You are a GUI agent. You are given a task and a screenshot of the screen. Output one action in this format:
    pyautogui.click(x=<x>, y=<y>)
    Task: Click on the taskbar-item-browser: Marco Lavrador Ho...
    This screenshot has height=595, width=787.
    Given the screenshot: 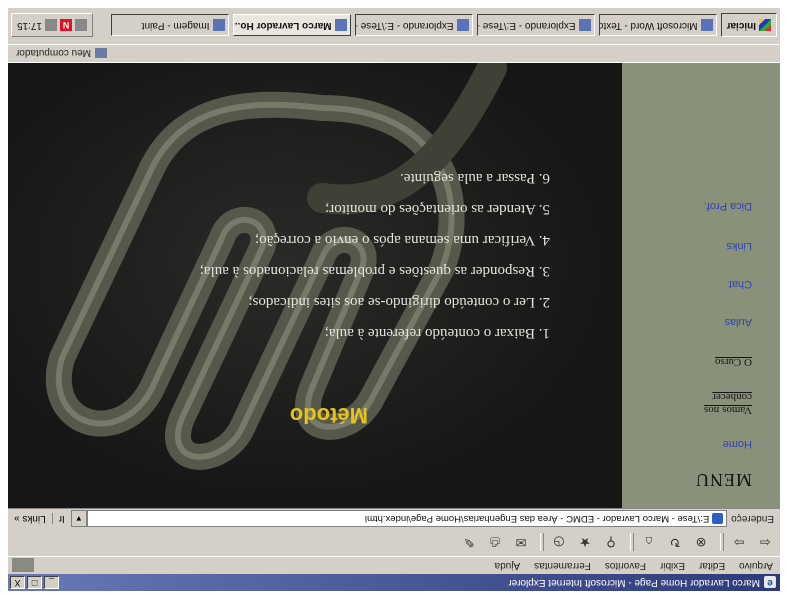 What is the action you would take?
    pyautogui.click(x=291, y=25)
    